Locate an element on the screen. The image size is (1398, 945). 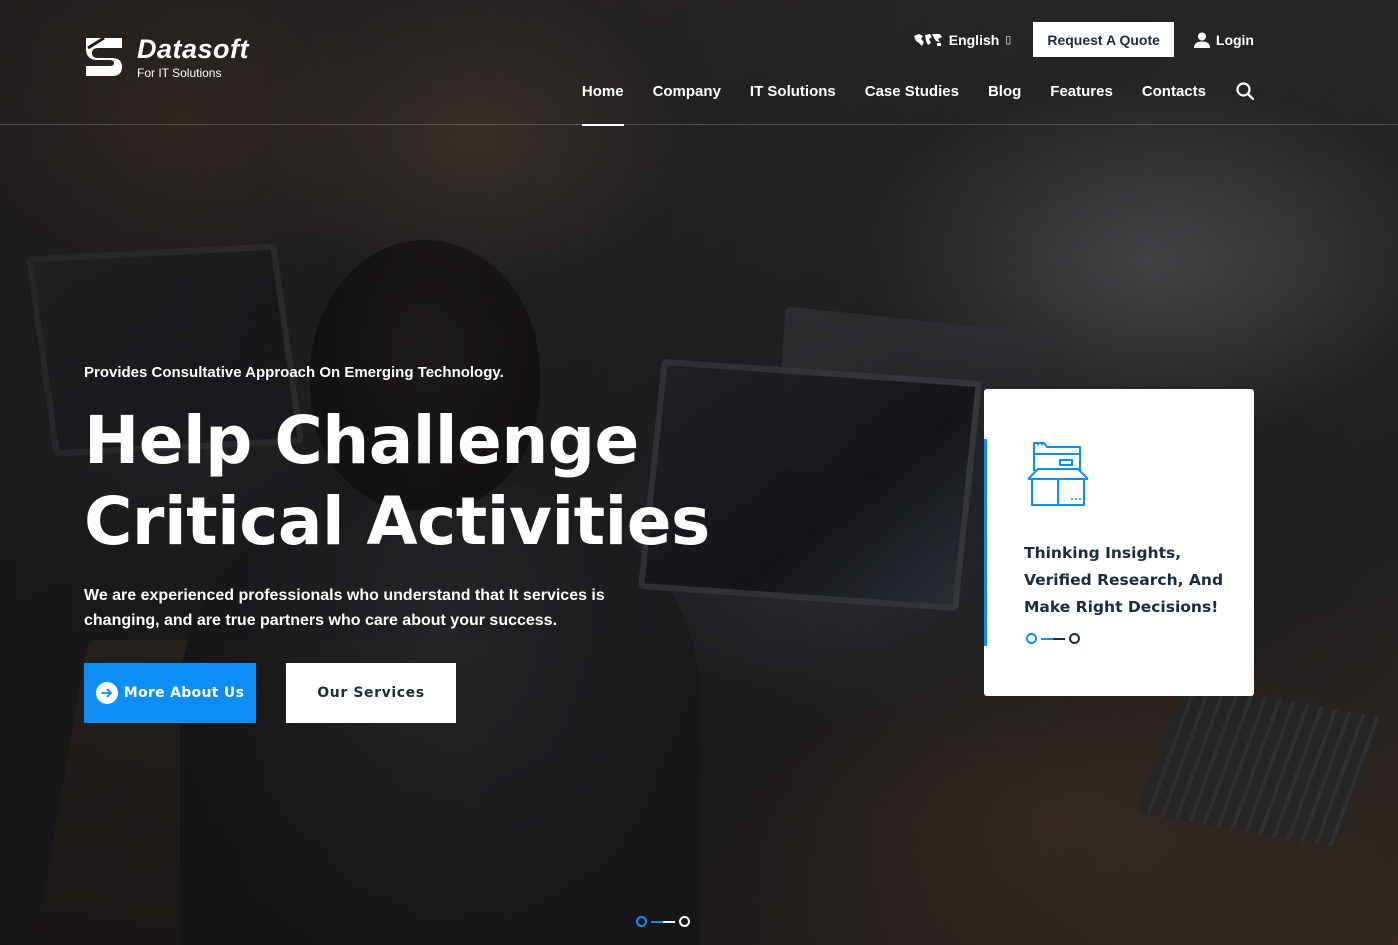
card-accent-bar is located at coordinates (985, 542).